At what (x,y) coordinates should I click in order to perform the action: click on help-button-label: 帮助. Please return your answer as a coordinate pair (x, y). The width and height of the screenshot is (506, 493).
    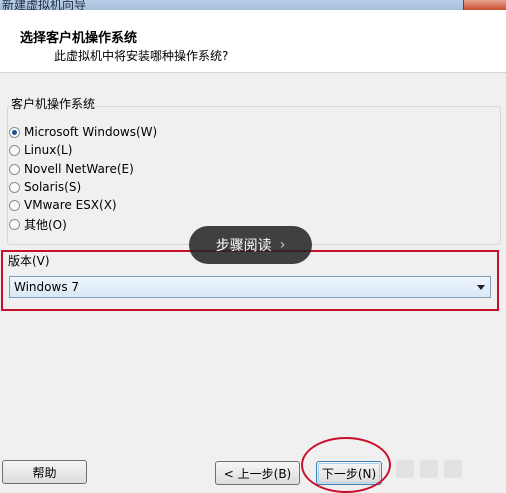
    Looking at the image, I should click on (44, 472).